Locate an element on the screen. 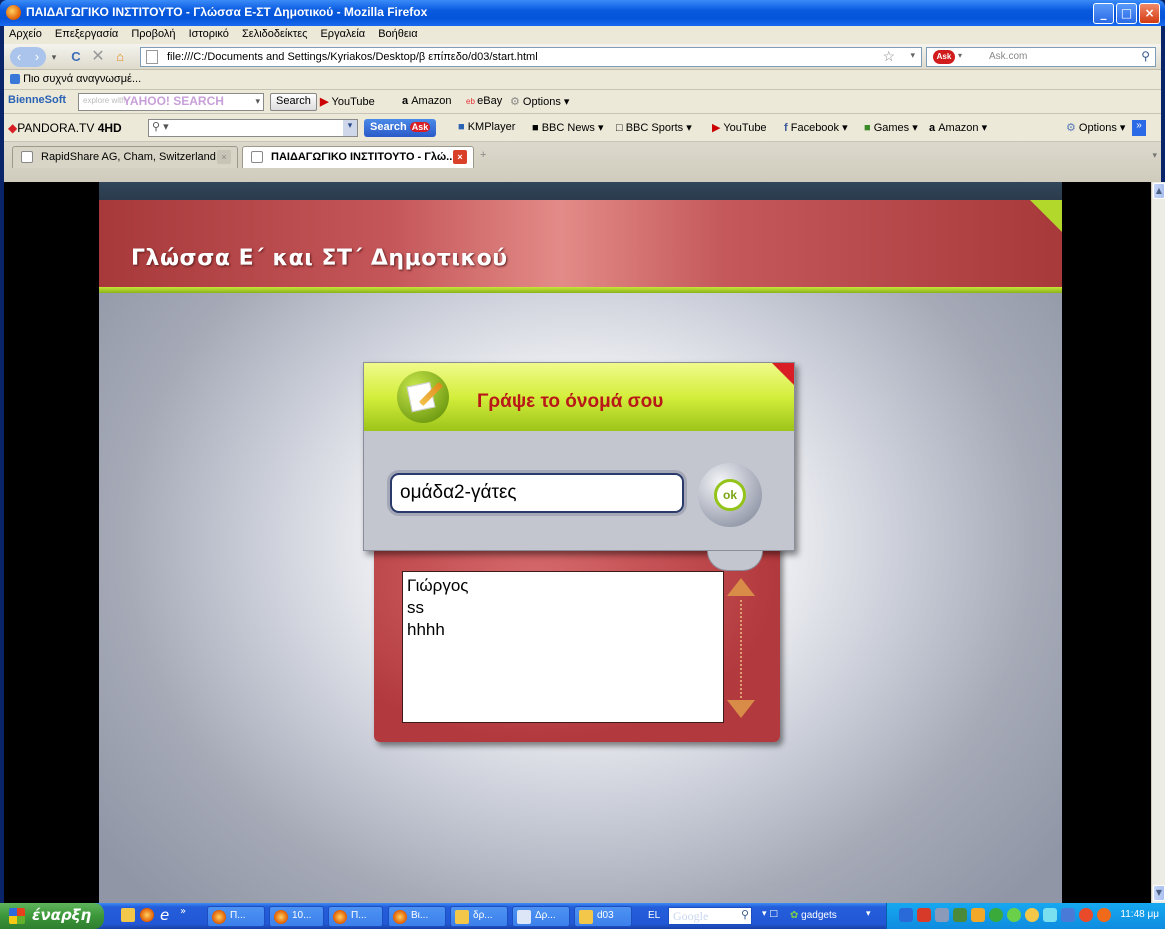 The height and width of the screenshot is (929, 1165). amazon-link: a Amazon is located at coordinates (427, 101).